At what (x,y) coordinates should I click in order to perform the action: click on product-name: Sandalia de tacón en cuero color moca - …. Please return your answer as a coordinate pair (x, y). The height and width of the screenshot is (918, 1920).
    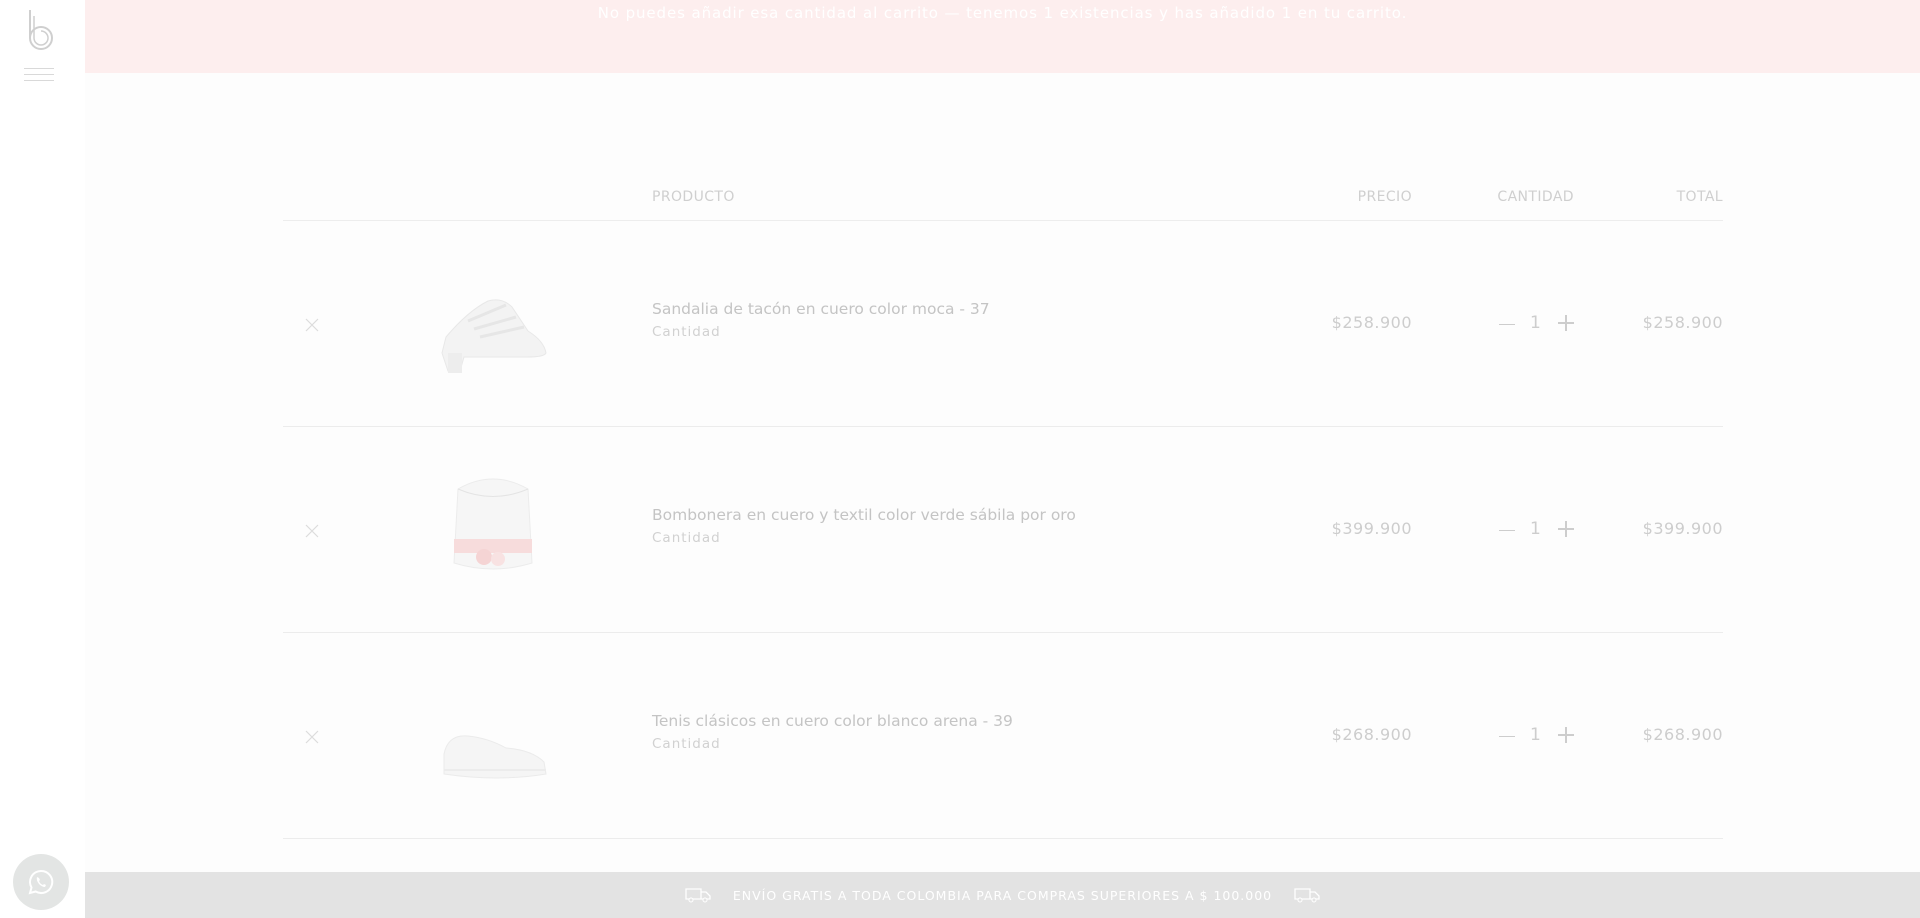
    Looking at the image, I should click on (821, 309).